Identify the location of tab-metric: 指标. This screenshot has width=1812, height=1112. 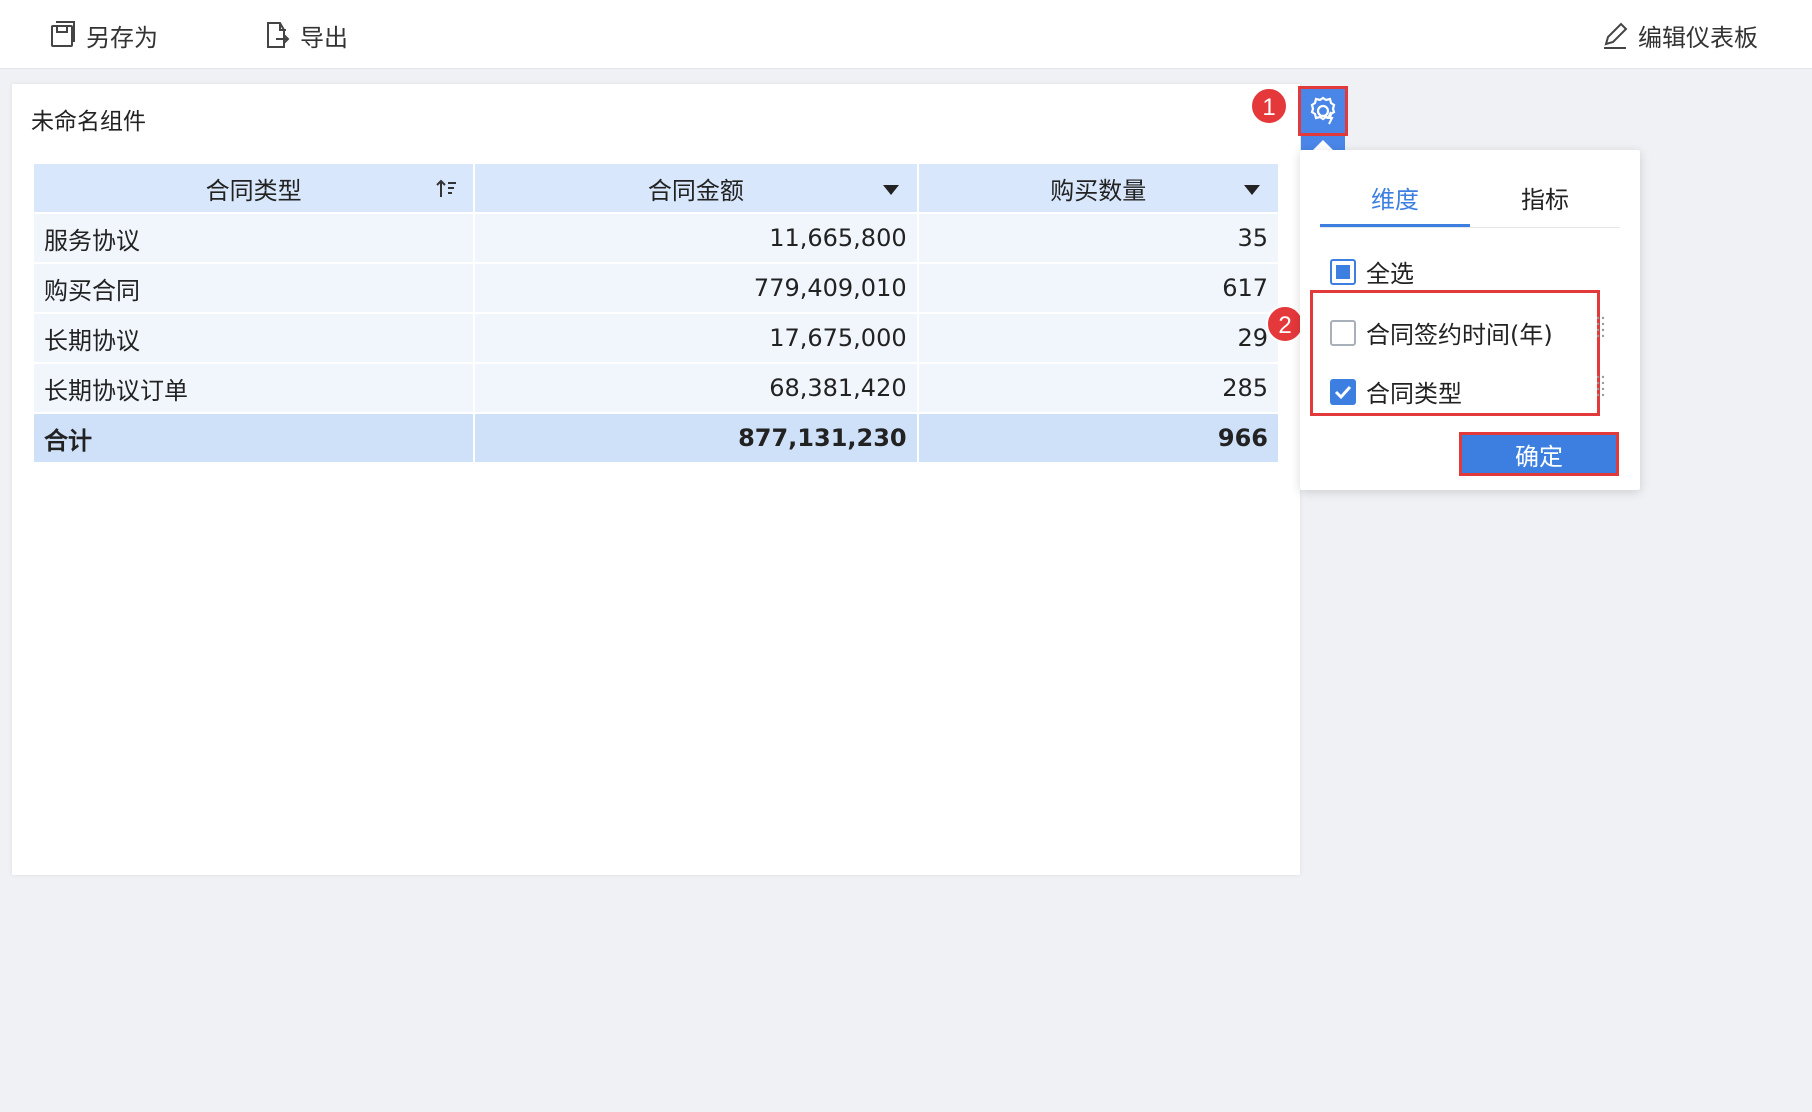
(1545, 197).